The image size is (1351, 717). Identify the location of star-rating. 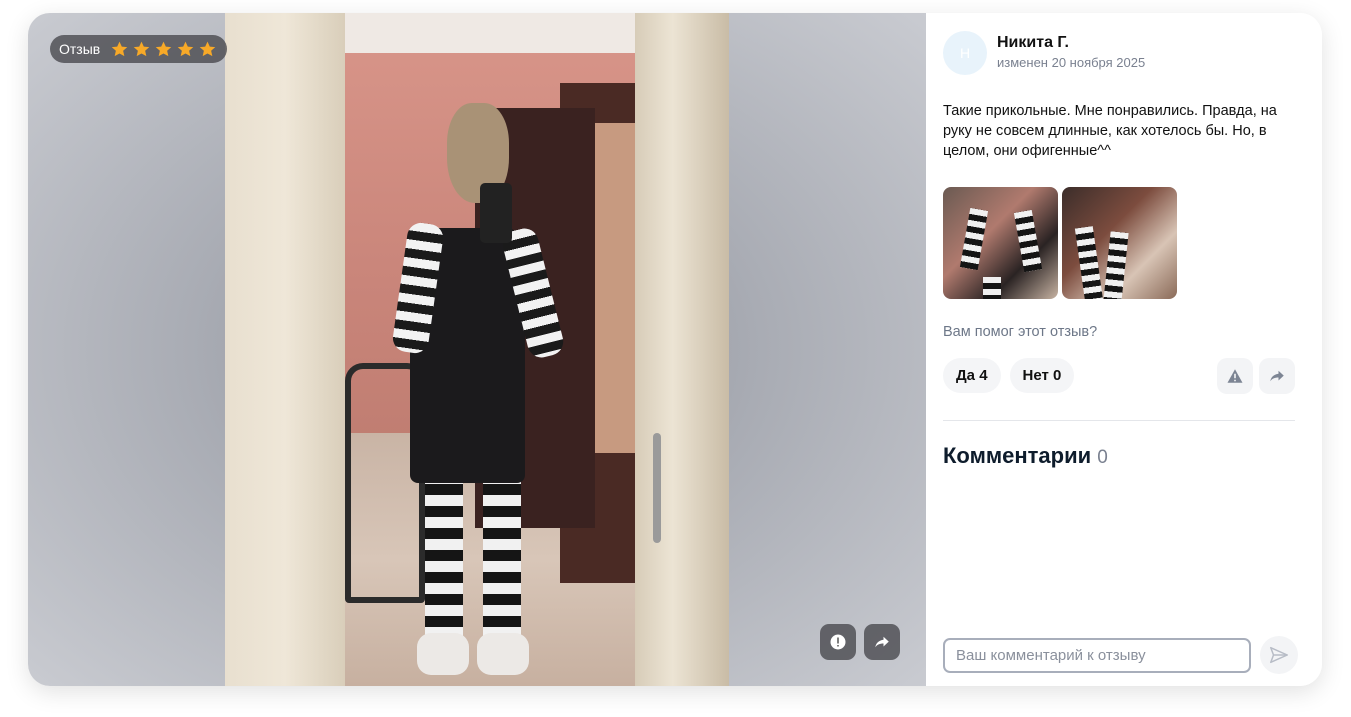
(163, 49).